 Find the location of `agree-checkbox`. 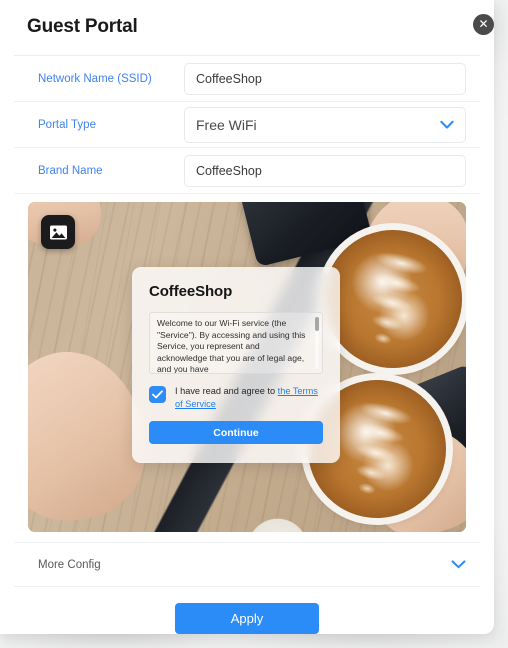

agree-checkbox is located at coordinates (157, 394).